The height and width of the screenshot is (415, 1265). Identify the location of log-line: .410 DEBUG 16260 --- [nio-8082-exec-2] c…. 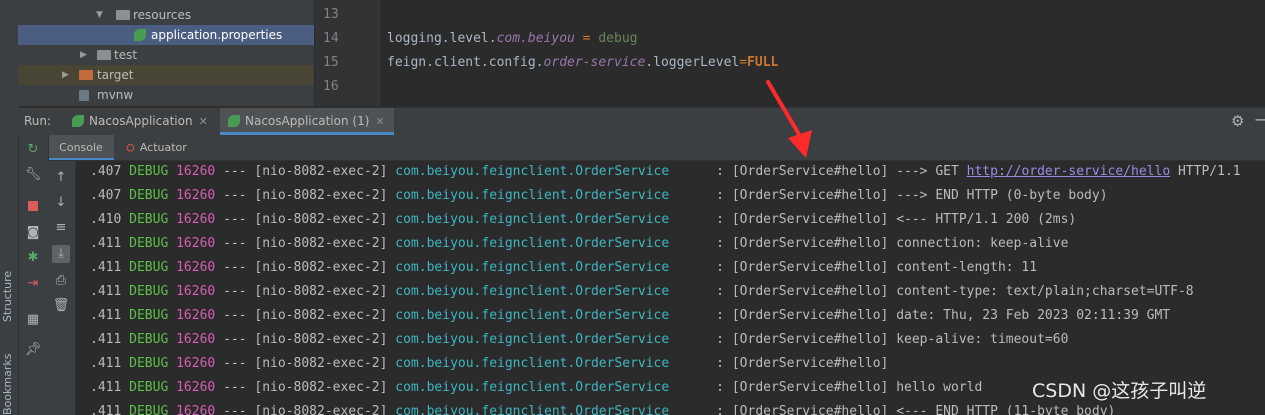
(583, 219).